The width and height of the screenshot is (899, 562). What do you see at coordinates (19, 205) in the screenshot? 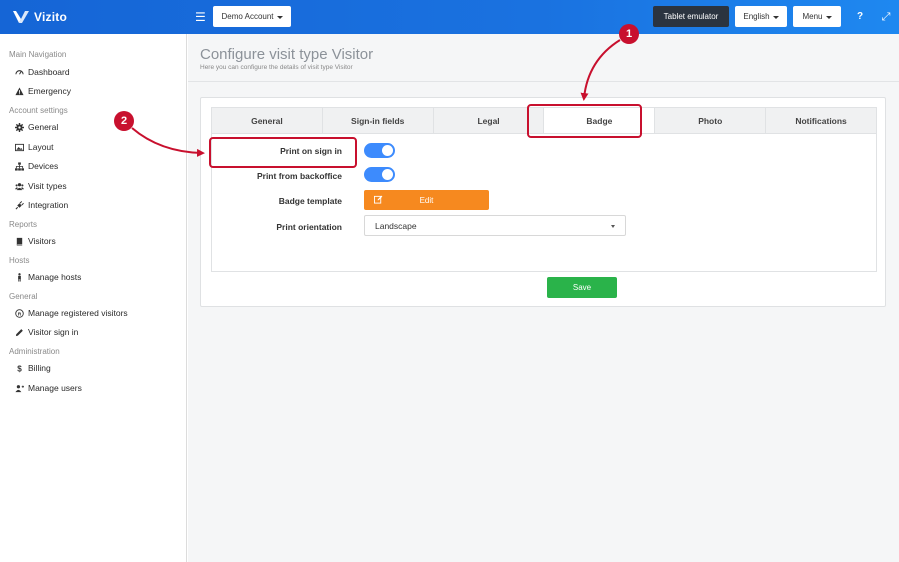
I see `plug-icon` at bounding box center [19, 205].